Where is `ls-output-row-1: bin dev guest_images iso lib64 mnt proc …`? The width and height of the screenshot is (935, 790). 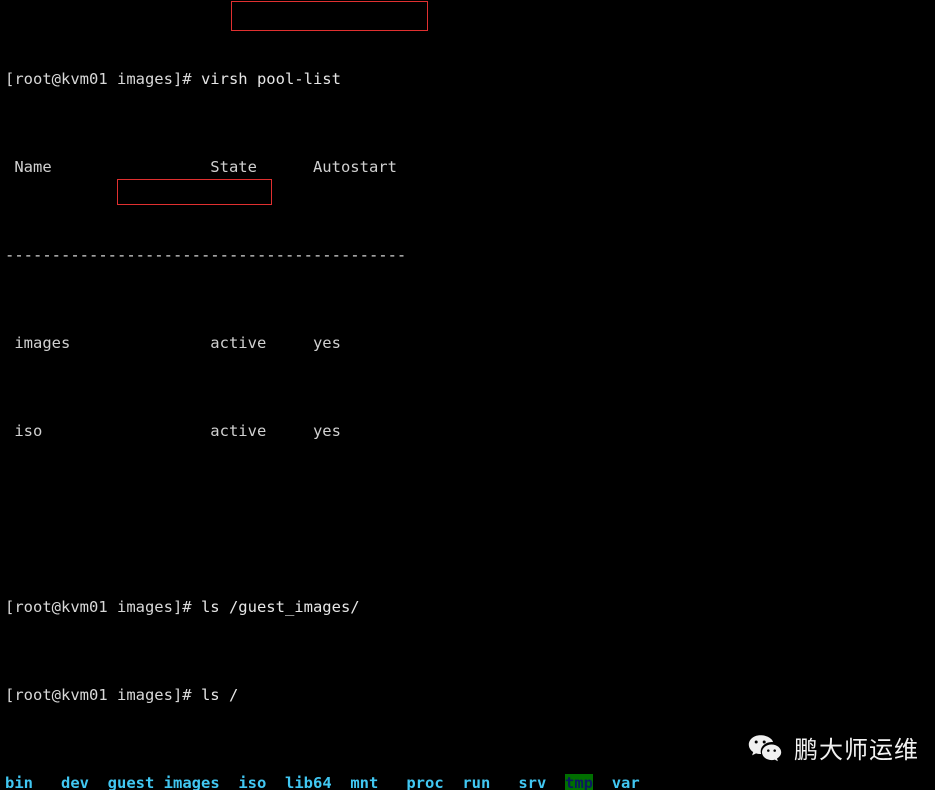 ls-output-row-1: bin dev guest_images iso lib64 mnt proc … is located at coordinates (322, 781).